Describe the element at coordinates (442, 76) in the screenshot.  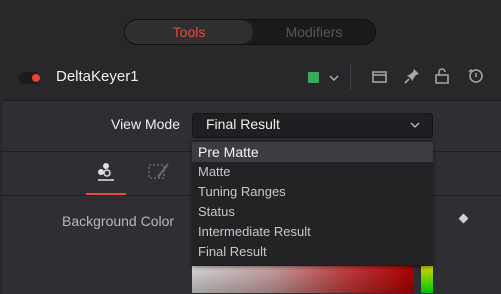
I see `lock-icon` at that location.